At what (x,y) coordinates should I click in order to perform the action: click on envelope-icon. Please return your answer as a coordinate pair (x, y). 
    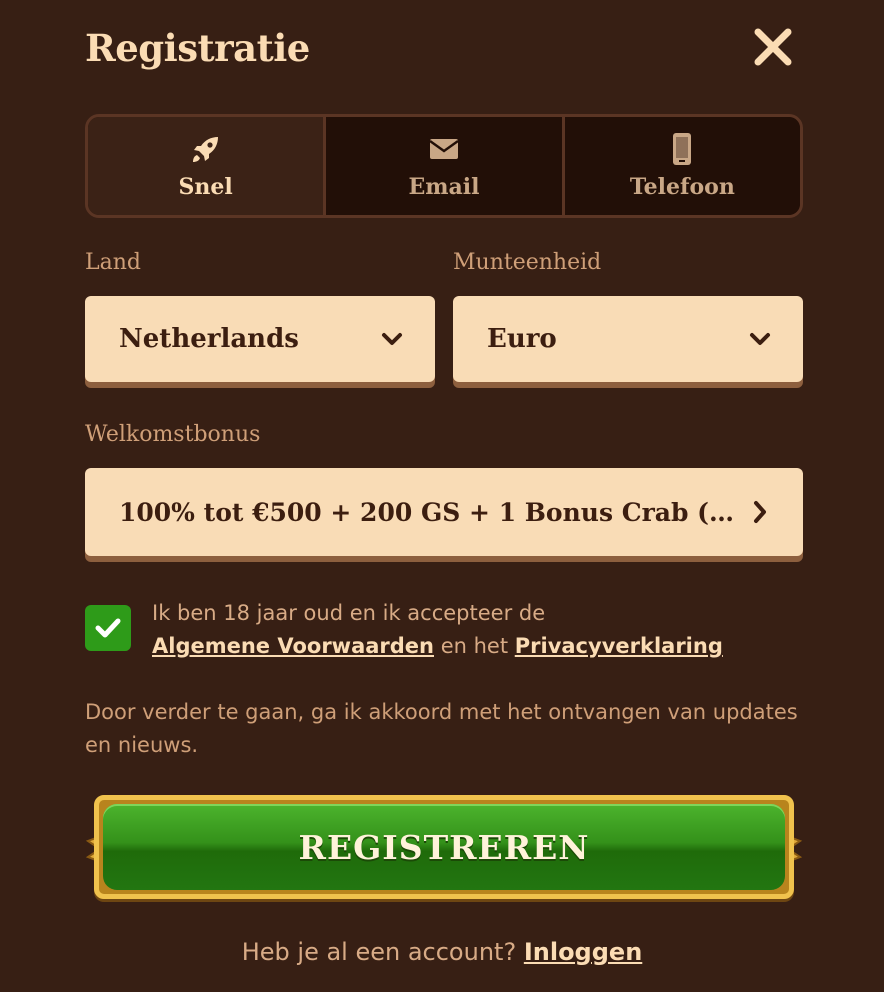
    Looking at the image, I should click on (444, 149).